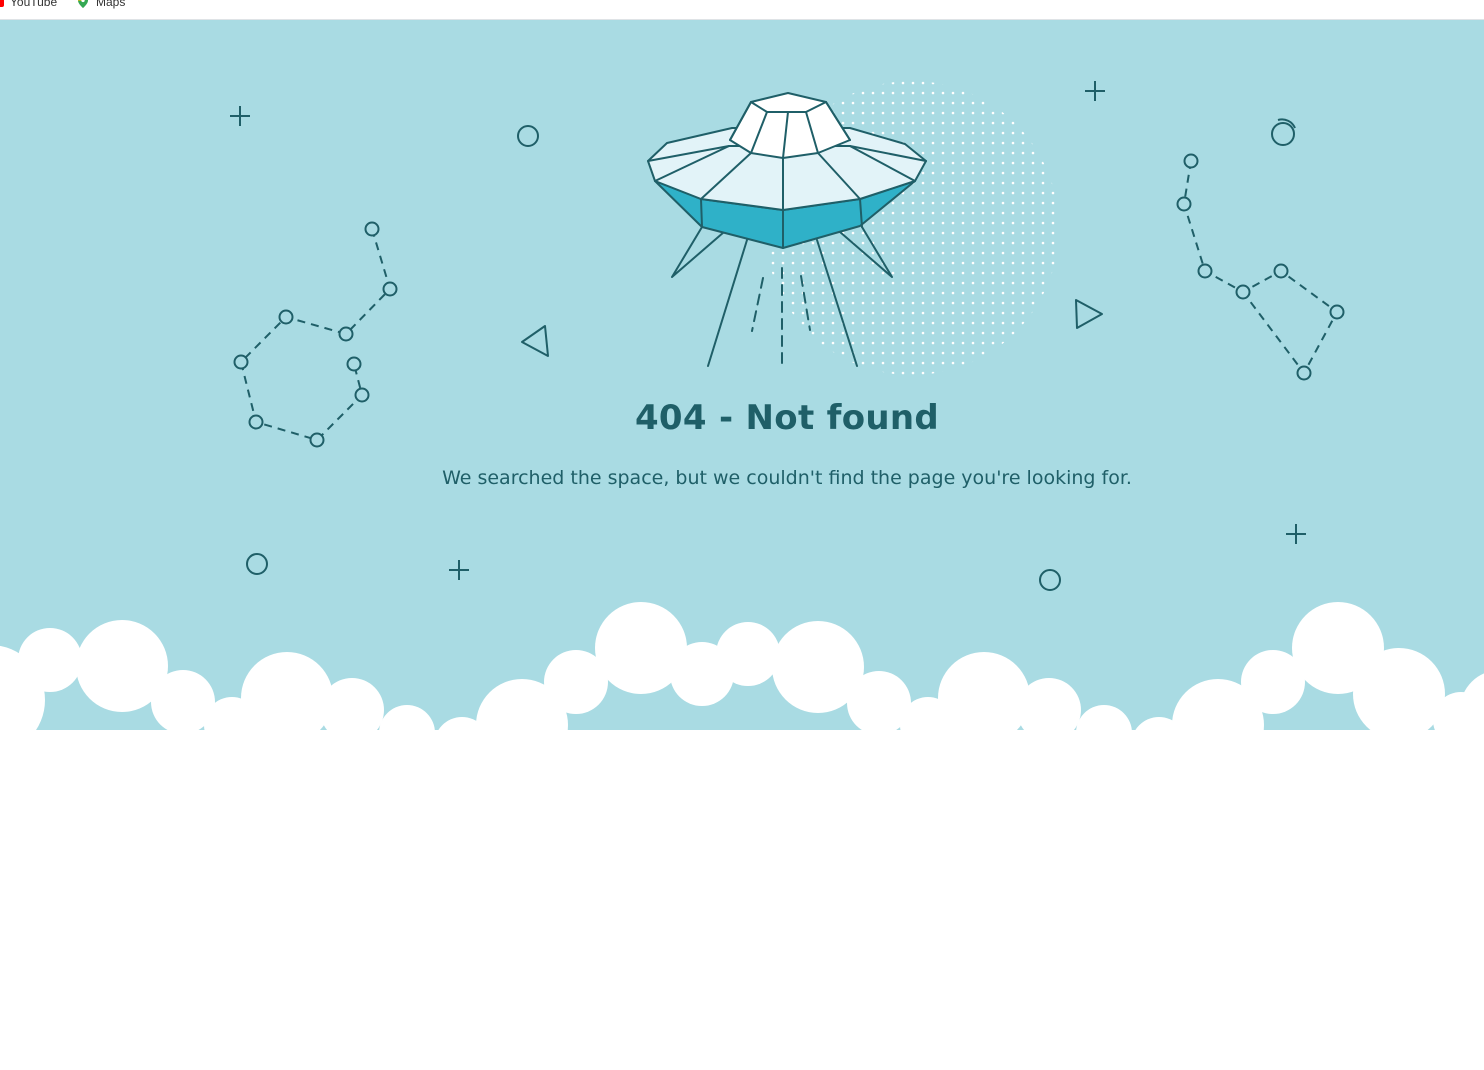  I want to click on bookmarks-bar: YouTube Maps, so click(742, 10).